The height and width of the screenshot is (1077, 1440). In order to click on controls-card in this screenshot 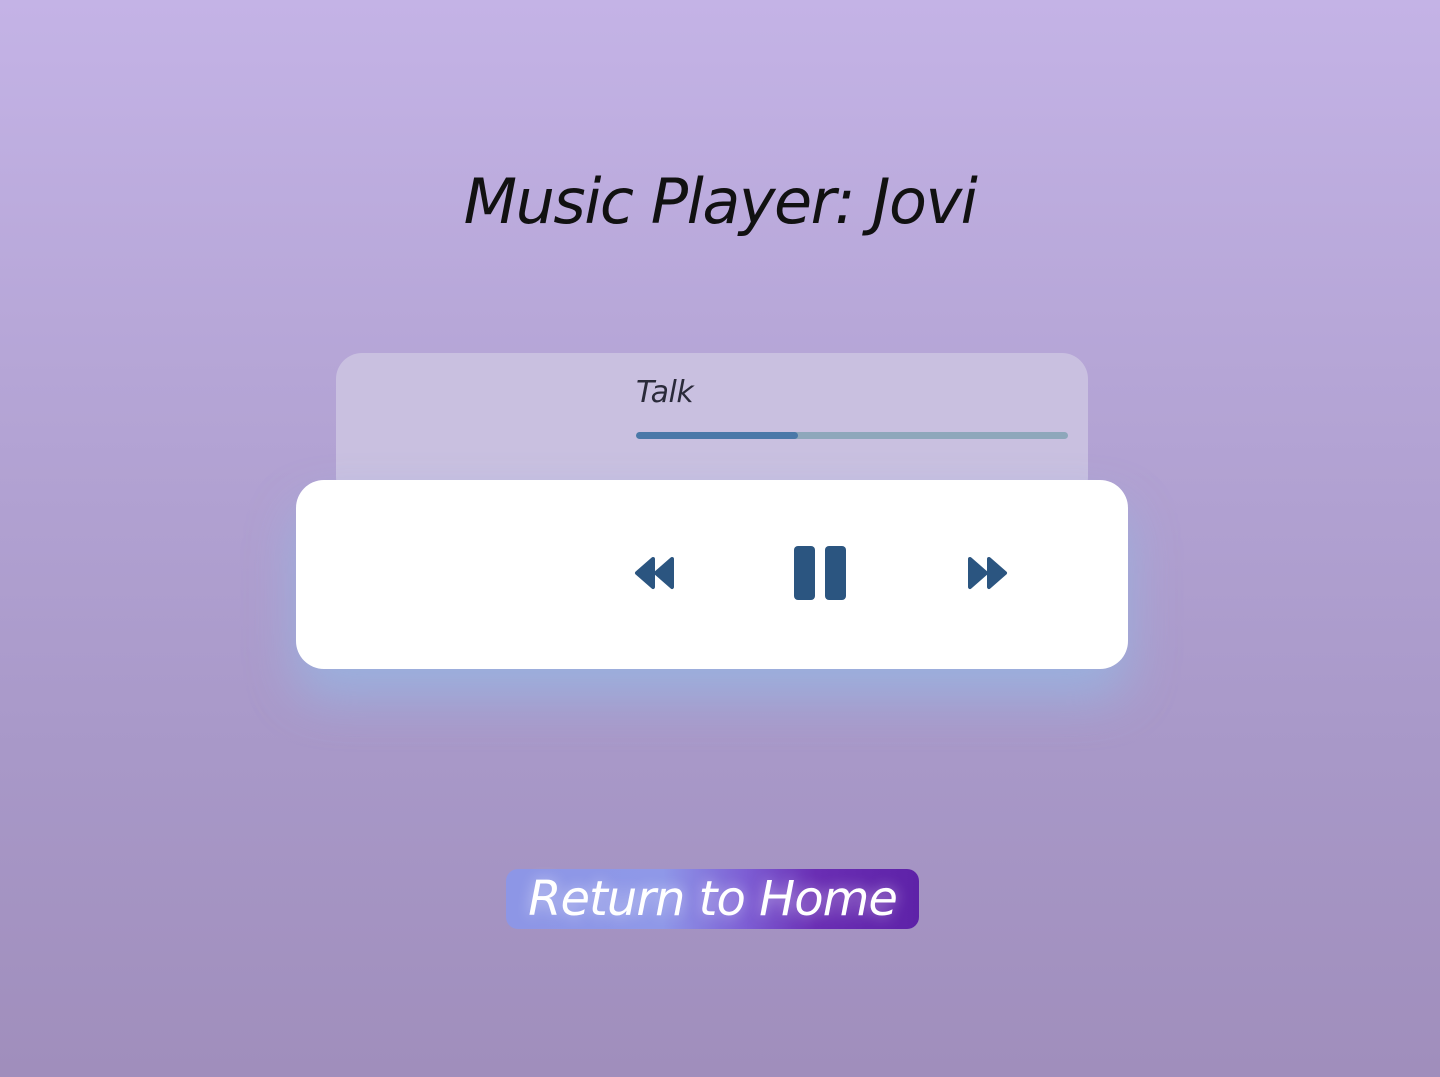, I will do `click(712, 574)`.